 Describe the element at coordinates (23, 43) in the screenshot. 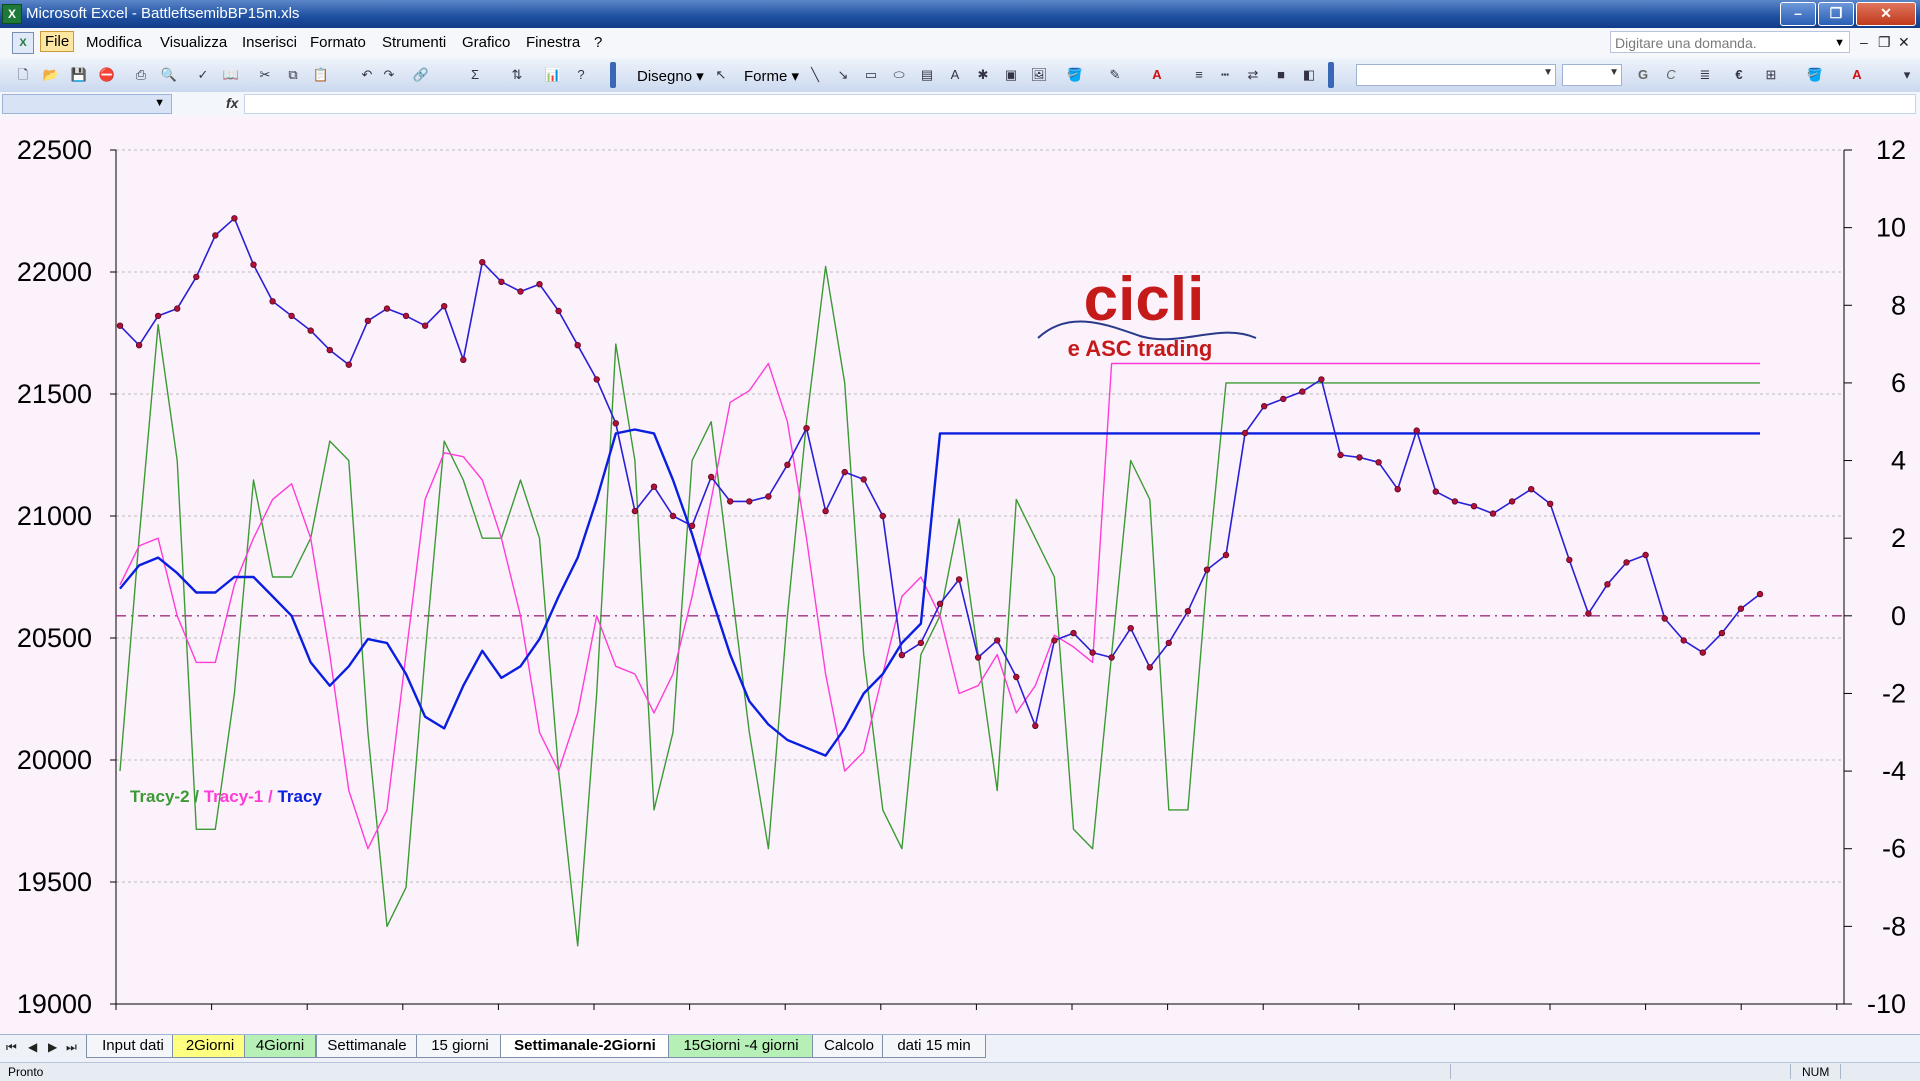

I see `workbook-icon: X` at that location.